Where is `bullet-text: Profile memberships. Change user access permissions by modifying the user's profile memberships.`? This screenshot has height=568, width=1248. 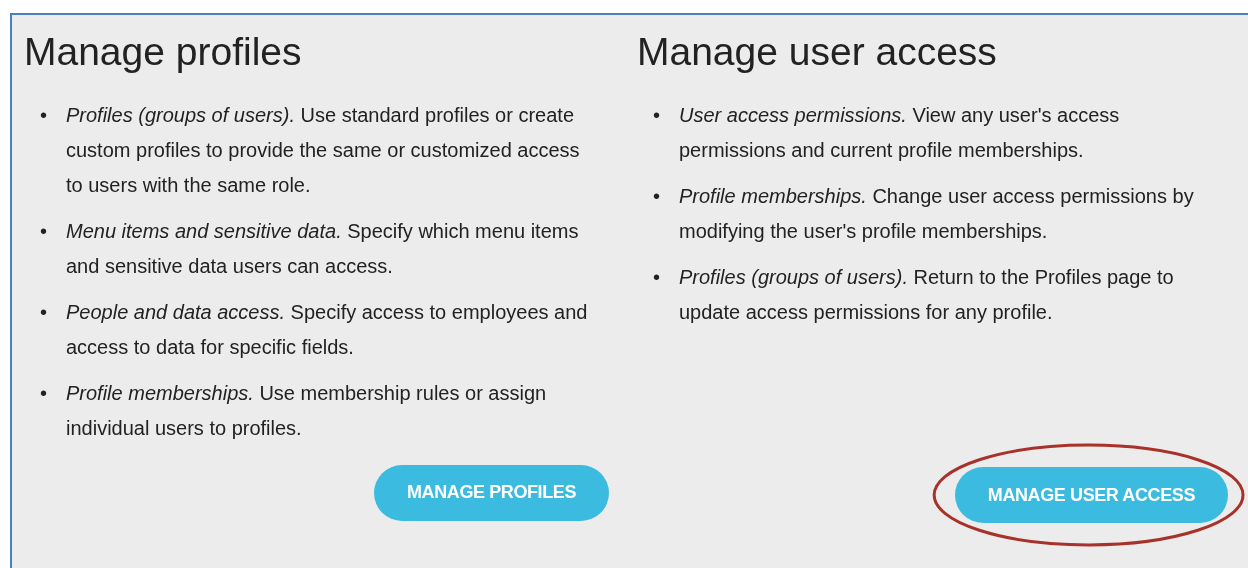 bullet-text: Profile memberships. Change user access permissions by modifying the user's profile memberships. is located at coordinates (937, 213).